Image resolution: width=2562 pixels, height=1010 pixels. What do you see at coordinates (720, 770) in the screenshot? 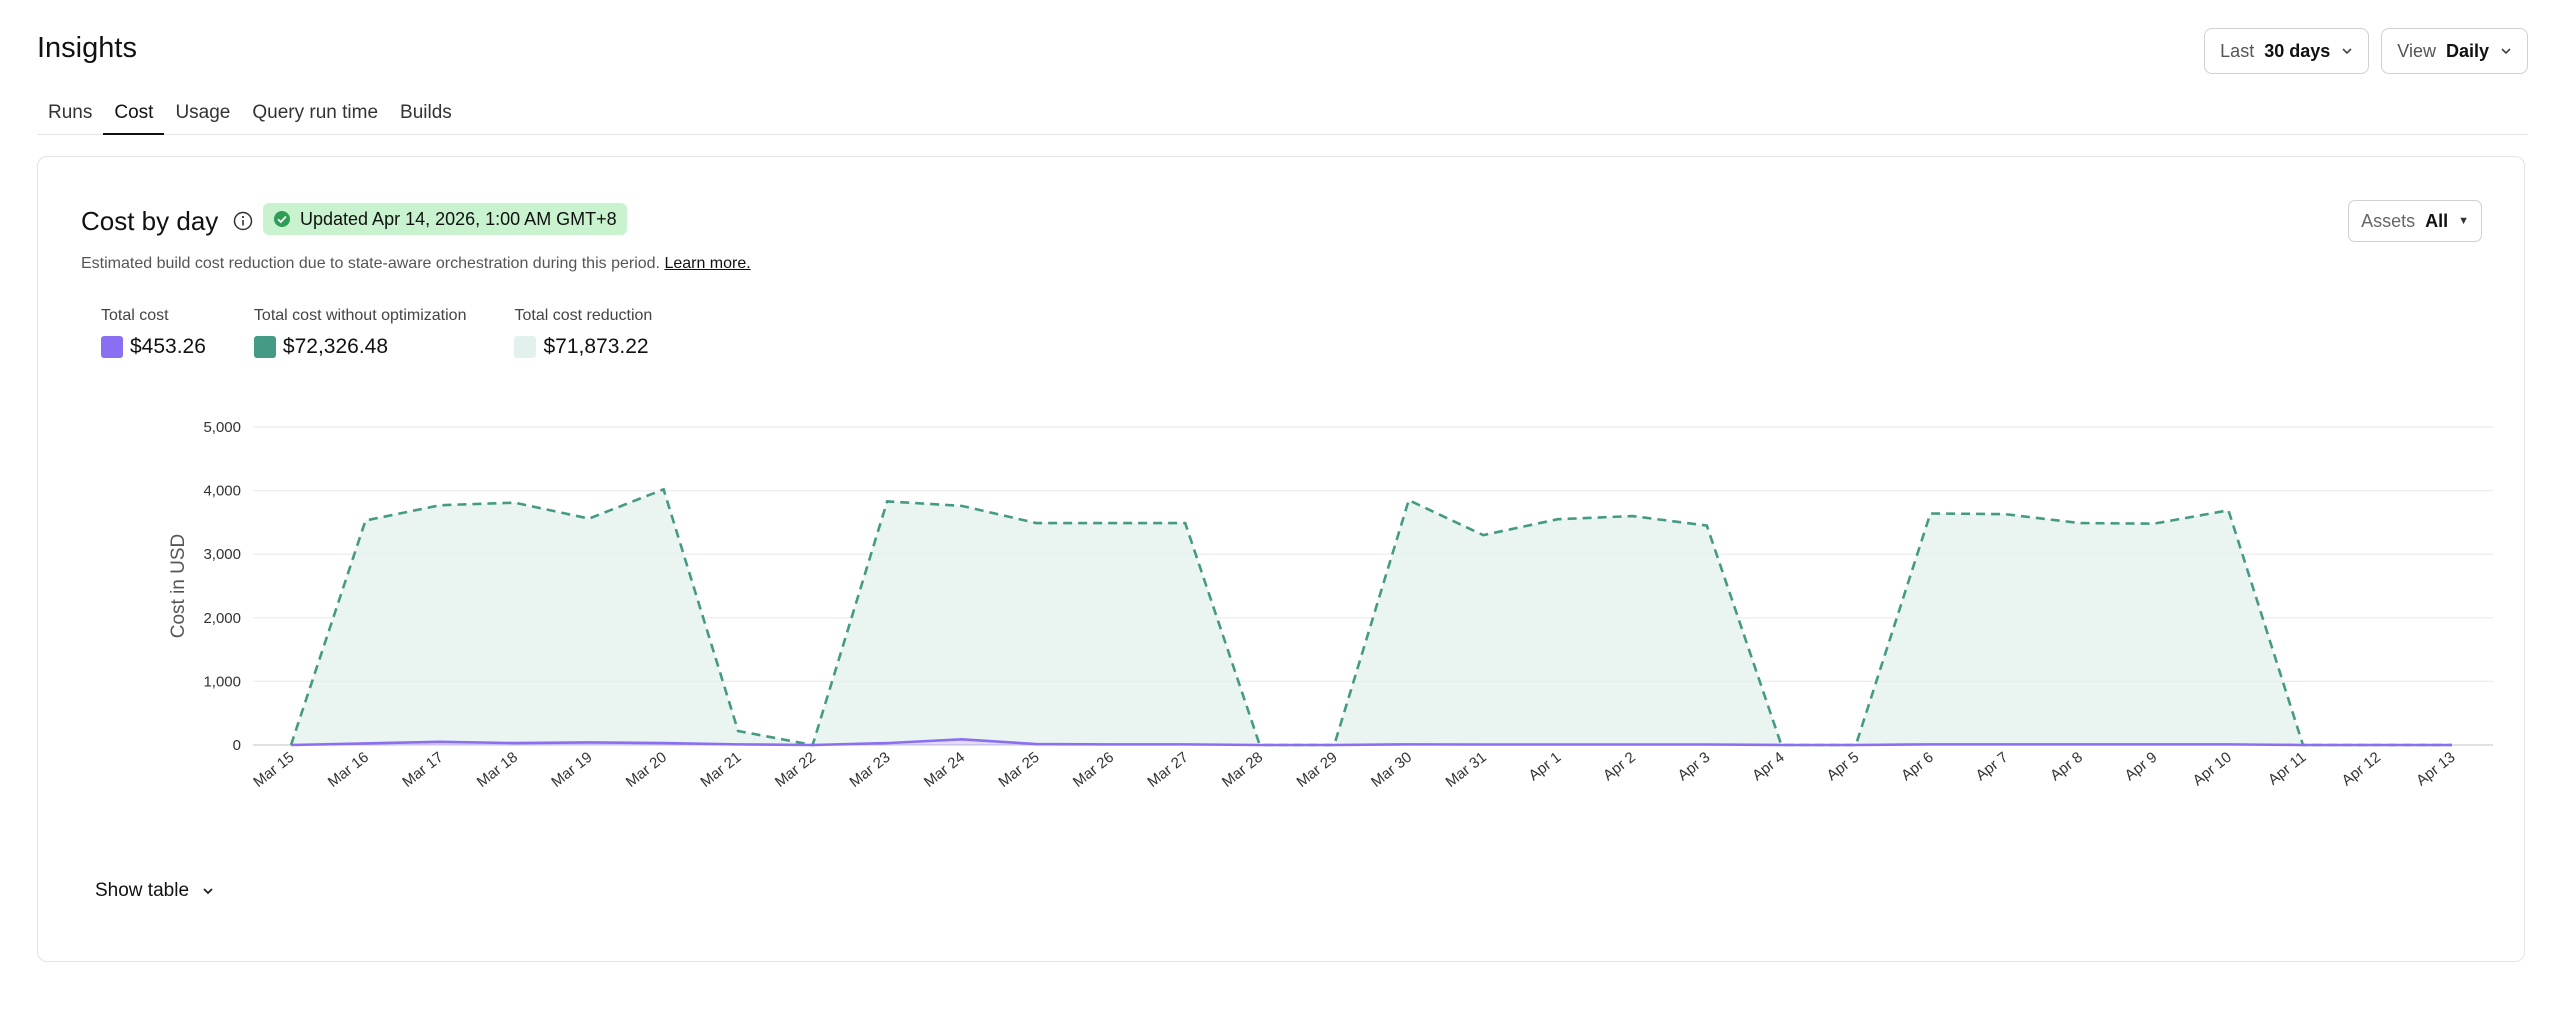
I see `x-tick-label: Mar 21` at bounding box center [720, 770].